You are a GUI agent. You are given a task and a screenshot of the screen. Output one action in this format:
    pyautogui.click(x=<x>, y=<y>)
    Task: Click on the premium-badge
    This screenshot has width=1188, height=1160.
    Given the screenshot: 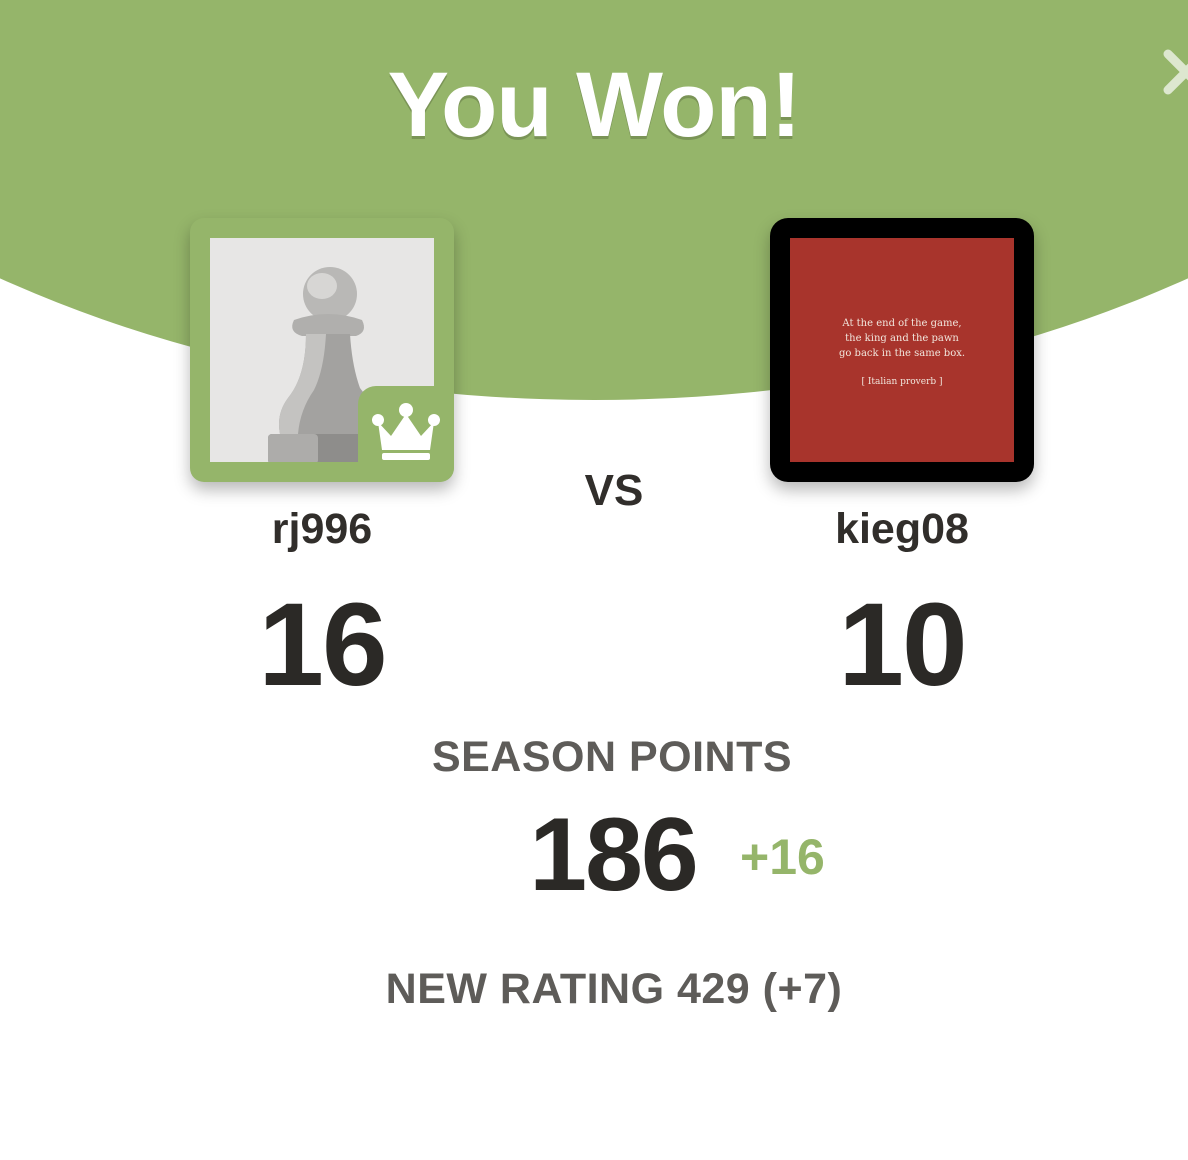 What is the action you would take?
    pyautogui.click(x=406, y=434)
    